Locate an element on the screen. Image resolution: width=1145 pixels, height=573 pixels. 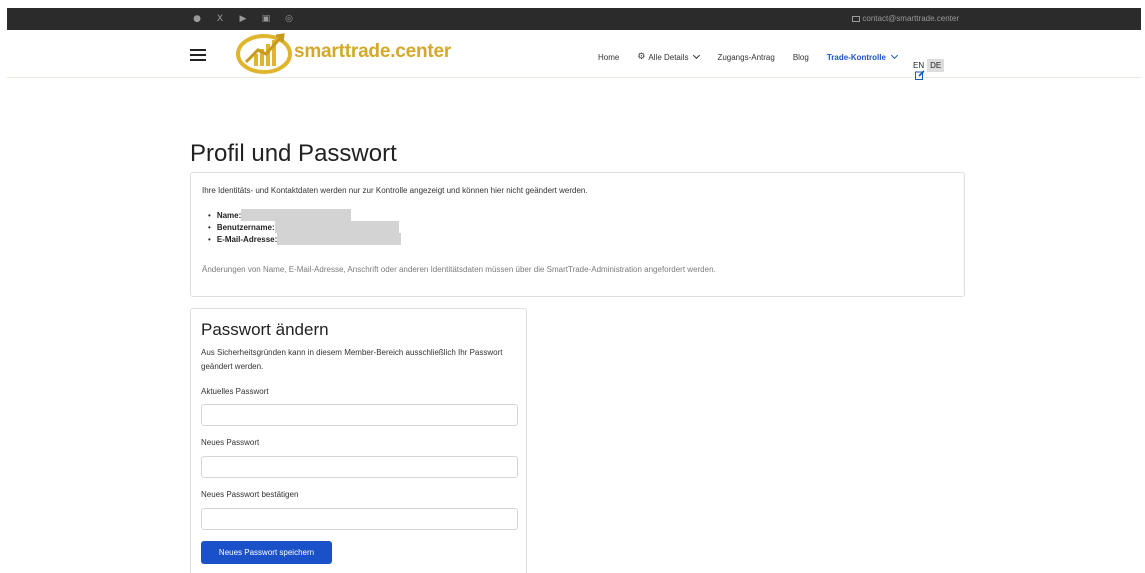
list-item: E-Mail-Adresse: is located at coordinates (305, 239).